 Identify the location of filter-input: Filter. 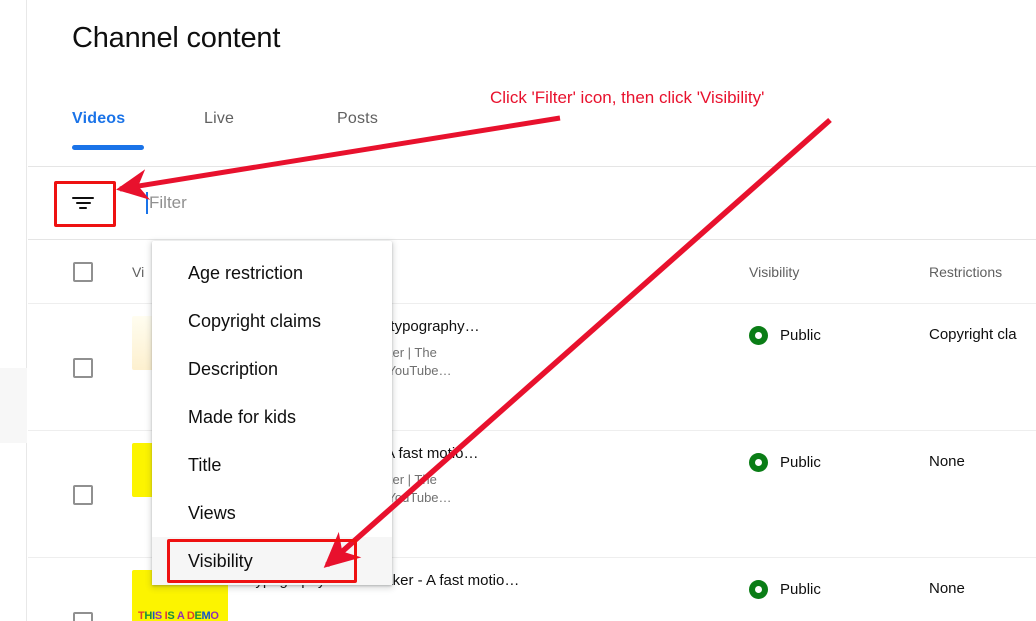
(396, 203).